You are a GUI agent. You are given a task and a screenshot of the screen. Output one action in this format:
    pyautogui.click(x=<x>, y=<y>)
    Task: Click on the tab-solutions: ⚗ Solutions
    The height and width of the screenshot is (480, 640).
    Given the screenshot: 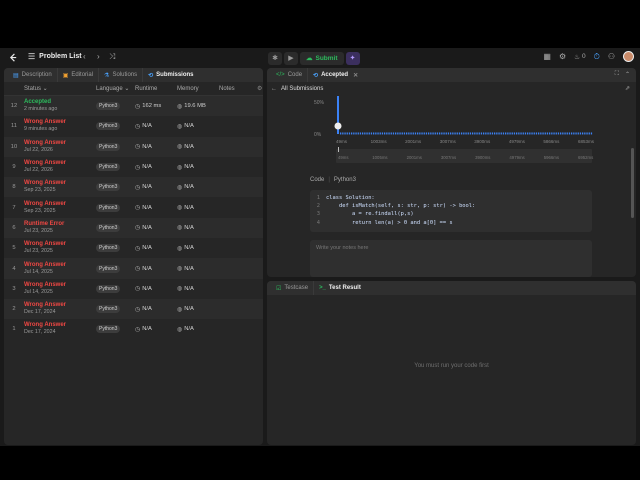 What is the action you would take?
    pyautogui.click(x=121, y=75)
    